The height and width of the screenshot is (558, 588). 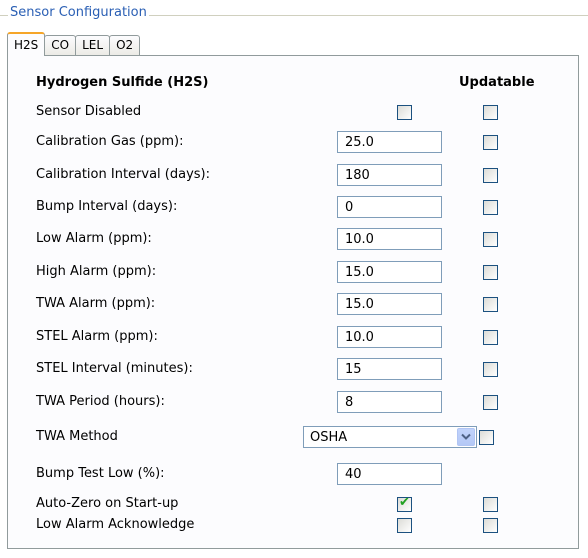 What do you see at coordinates (404, 112) in the screenshot?
I see `sensor-disabled-checkbox` at bounding box center [404, 112].